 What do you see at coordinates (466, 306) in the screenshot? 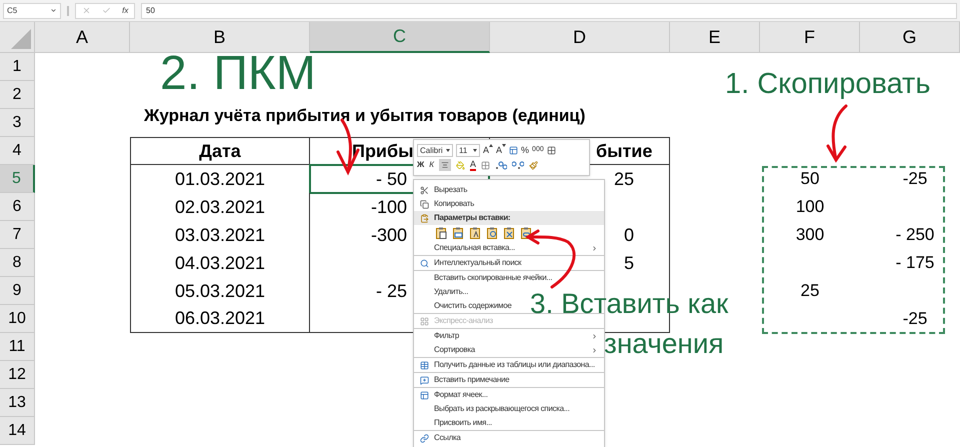
I see `menu-item: Очистить содержимое` at bounding box center [466, 306].